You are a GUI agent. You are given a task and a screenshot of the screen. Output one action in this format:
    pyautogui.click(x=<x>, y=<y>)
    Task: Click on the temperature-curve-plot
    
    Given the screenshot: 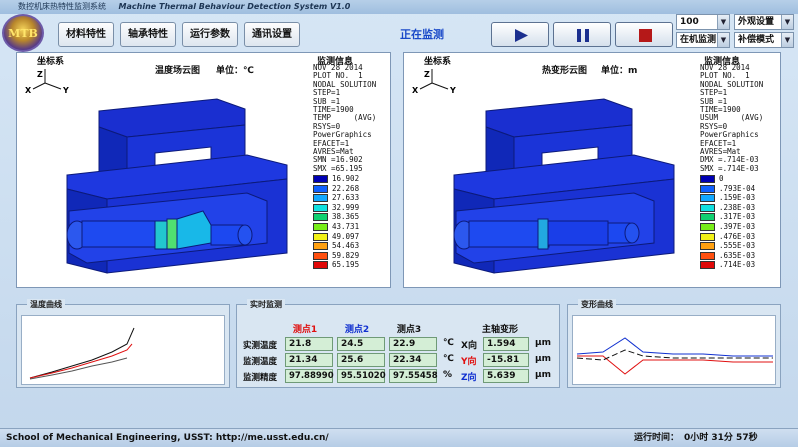 What is the action you would take?
    pyautogui.click(x=123, y=350)
    